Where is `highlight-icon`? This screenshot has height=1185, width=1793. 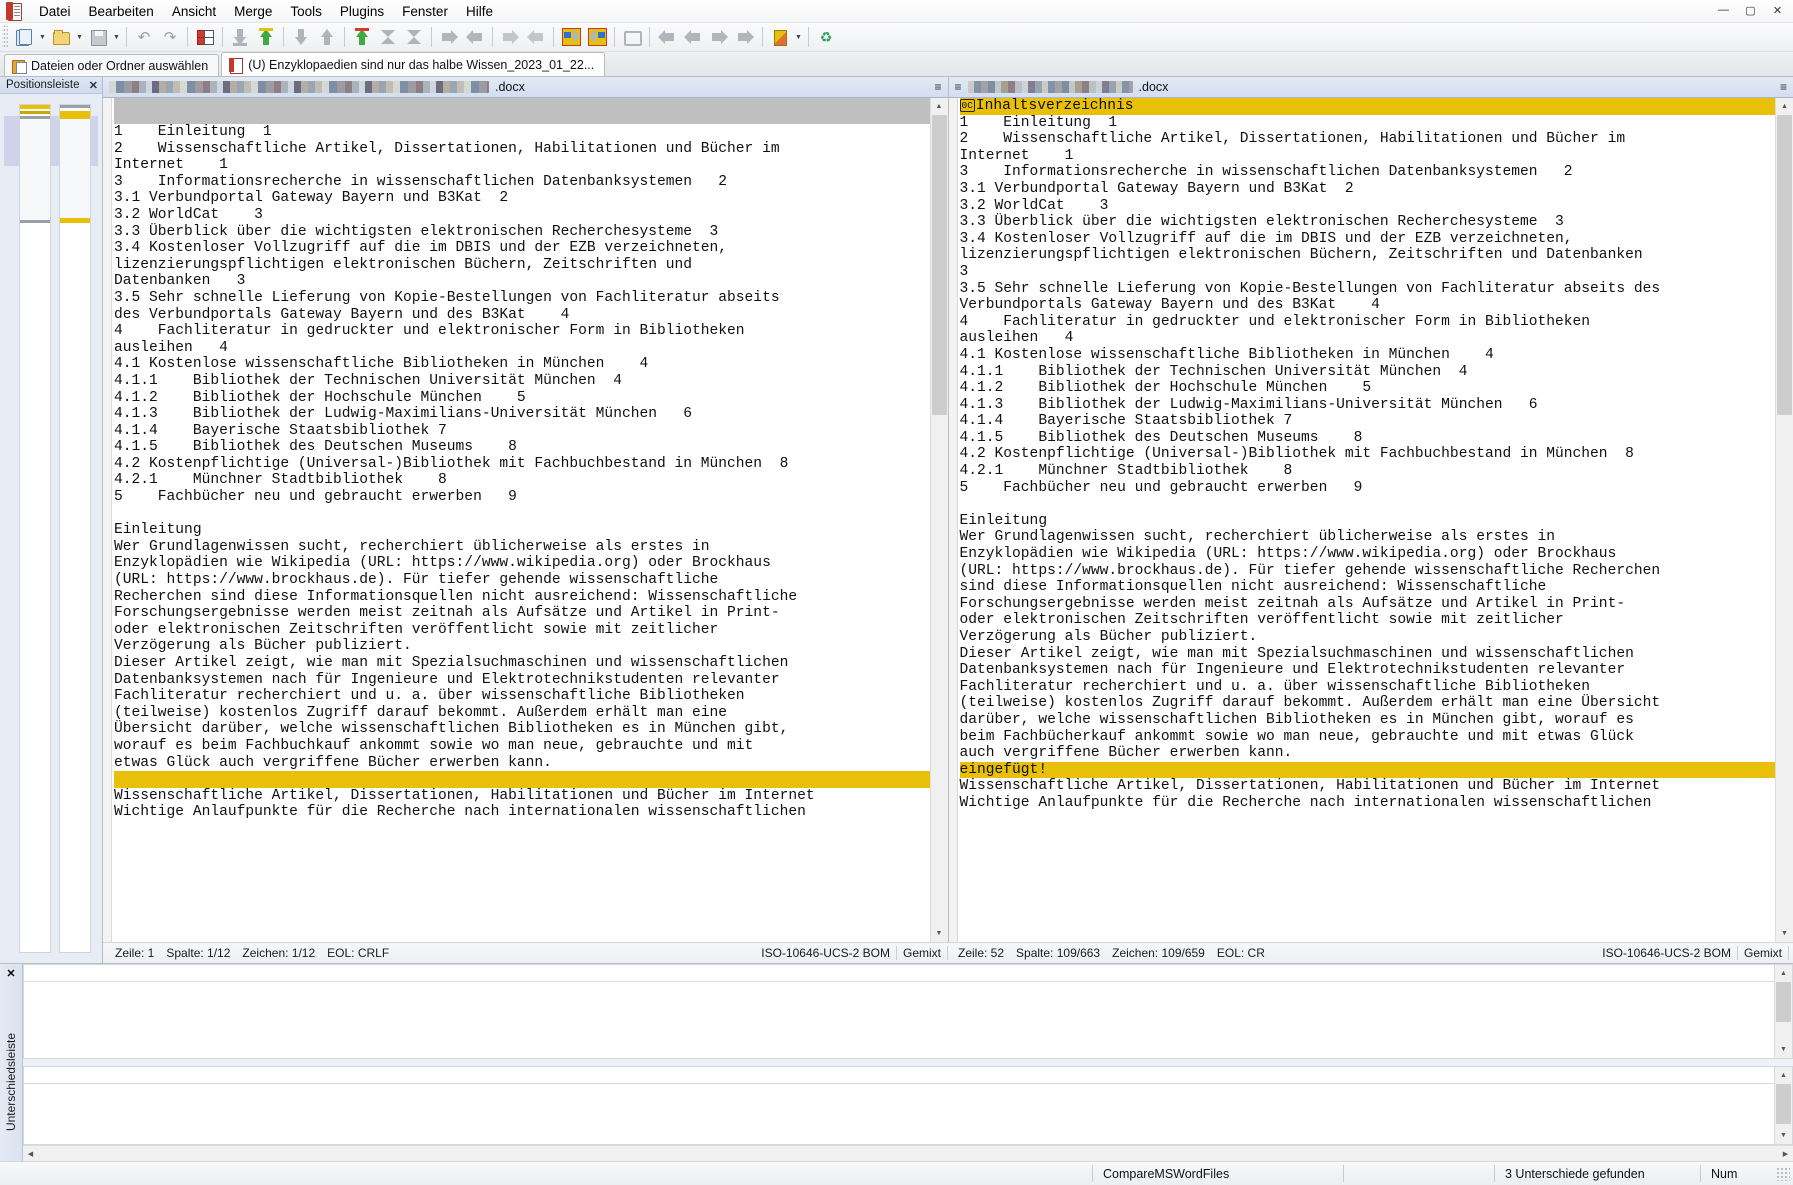
highlight-icon is located at coordinates (780, 37).